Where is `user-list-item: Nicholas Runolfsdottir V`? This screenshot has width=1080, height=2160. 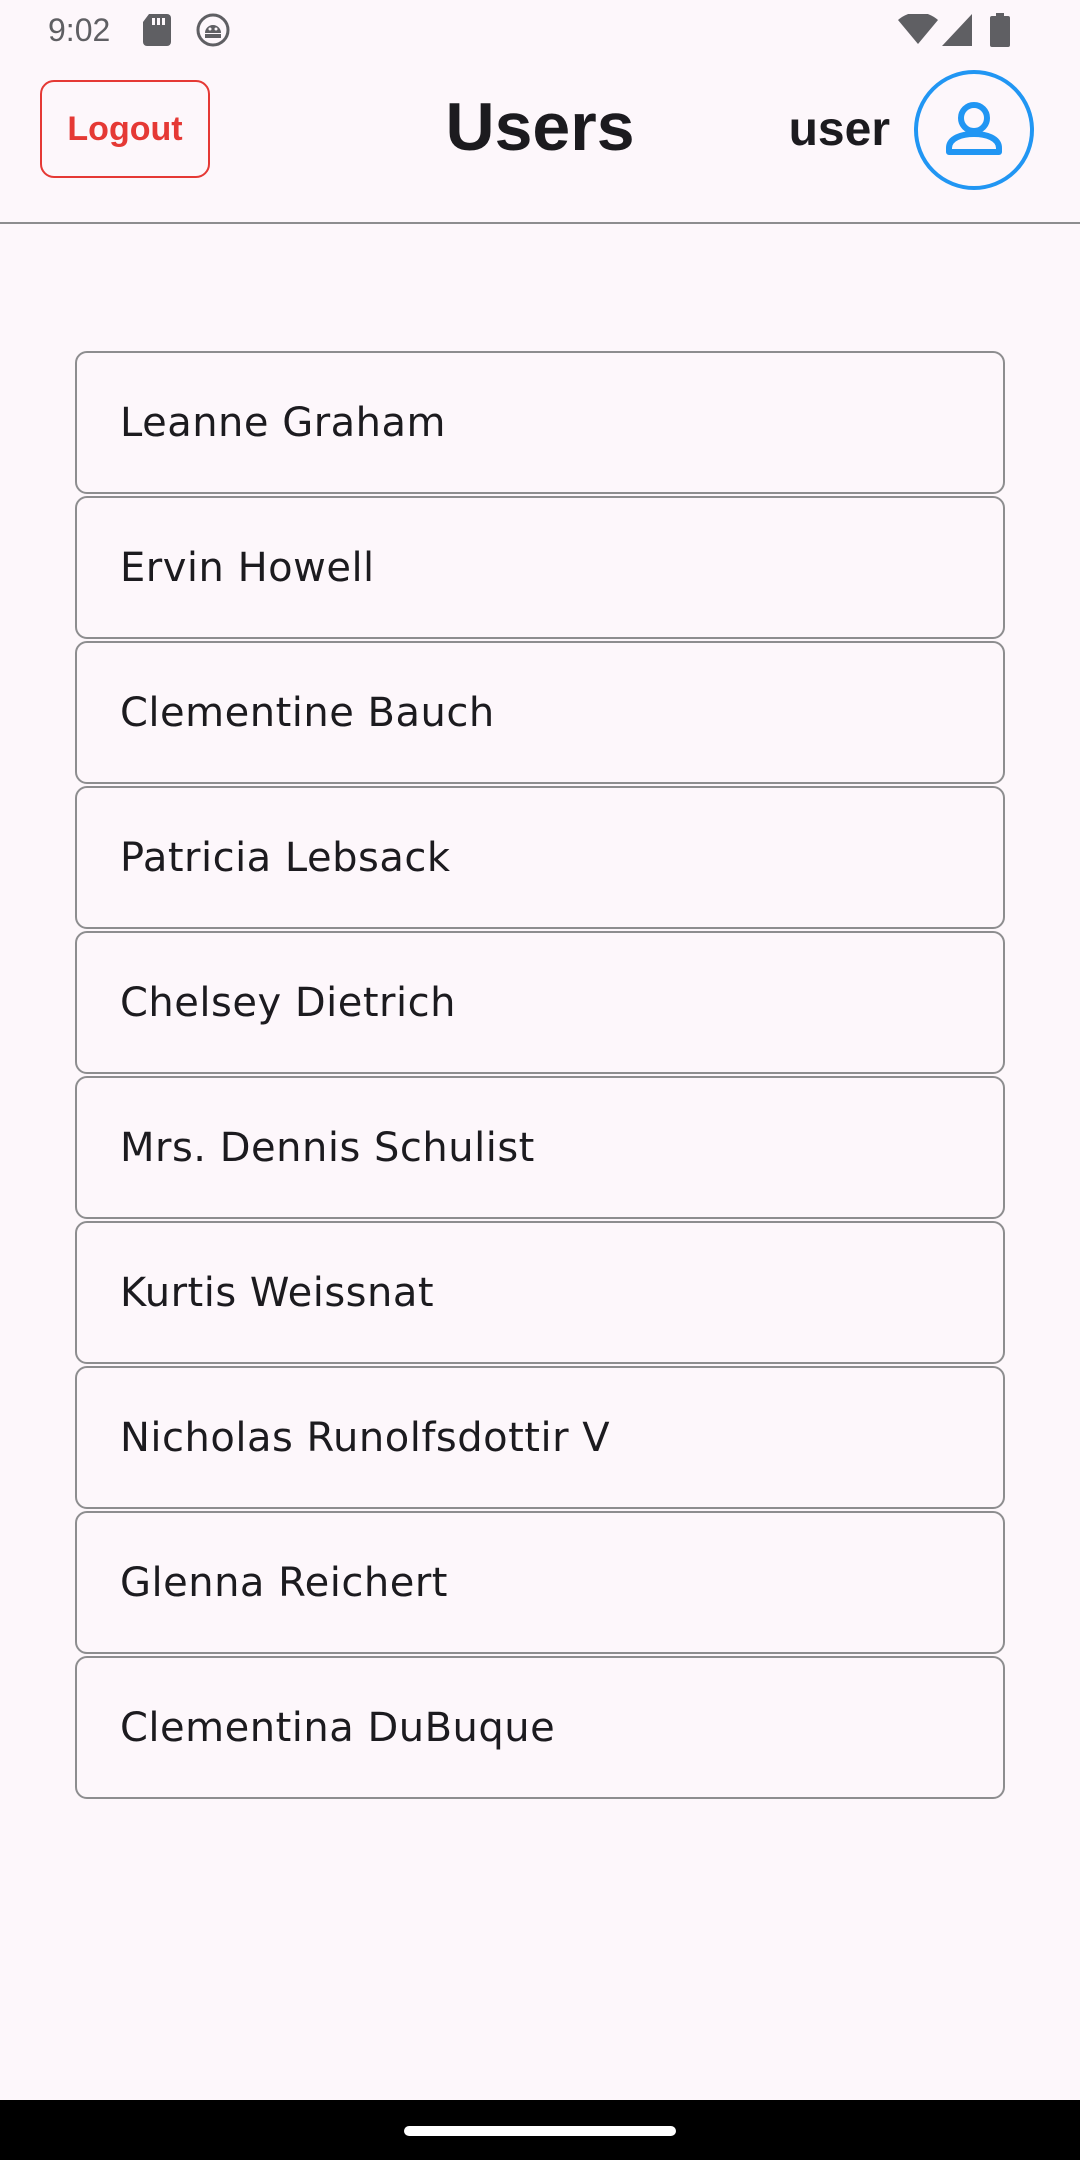 user-list-item: Nicholas Runolfsdottir V is located at coordinates (540, 1437).